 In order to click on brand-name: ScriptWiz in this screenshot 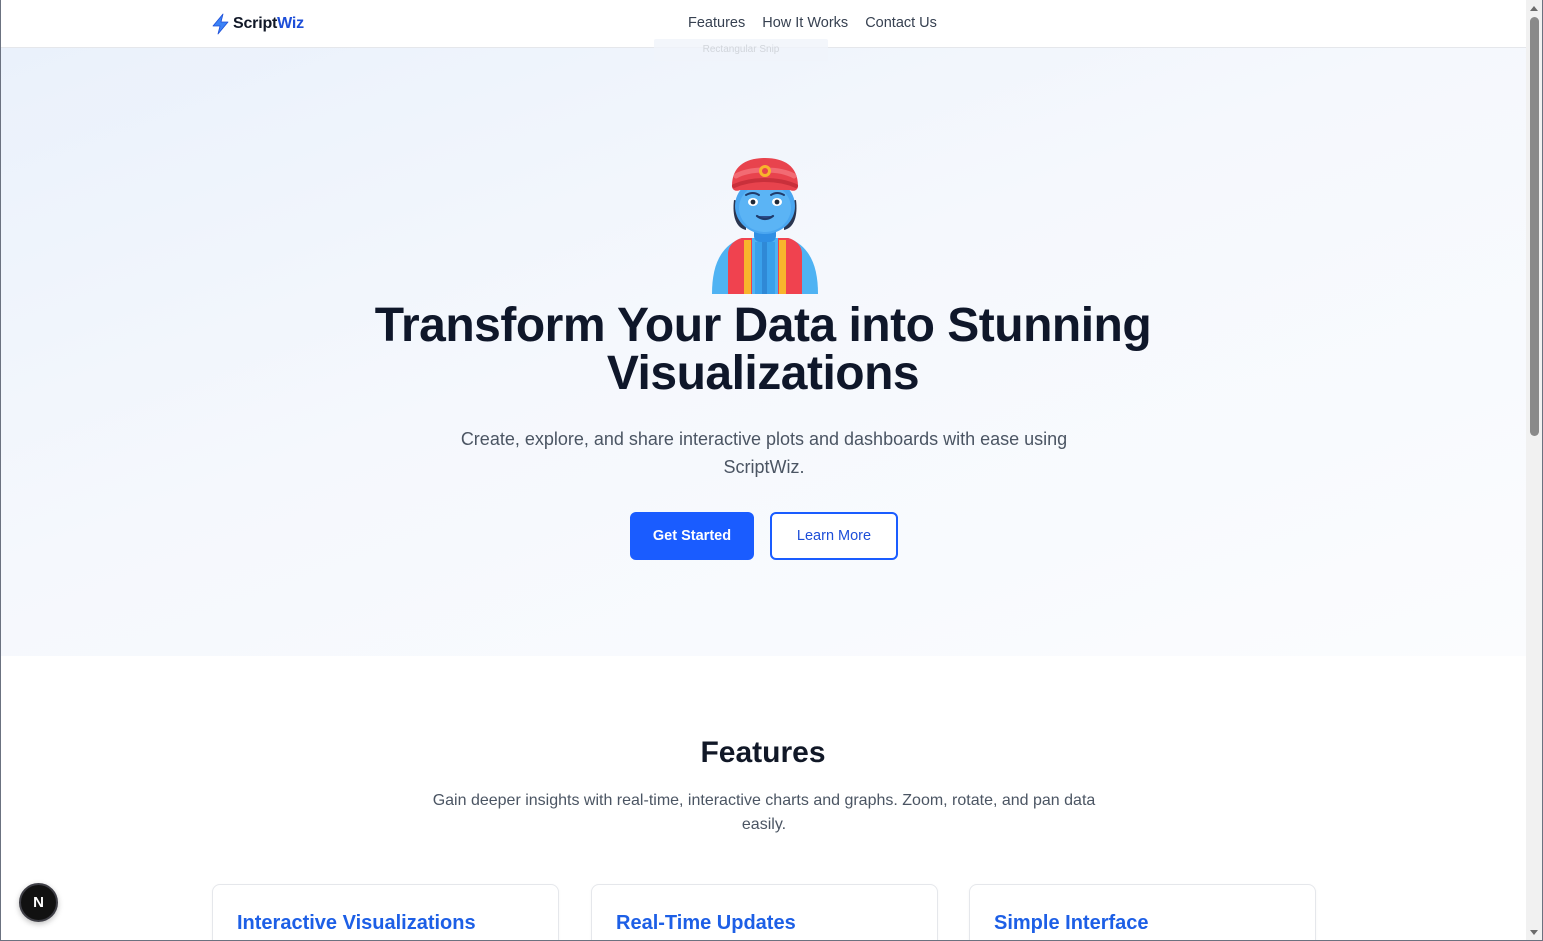, I will do `click(268, 24)`.